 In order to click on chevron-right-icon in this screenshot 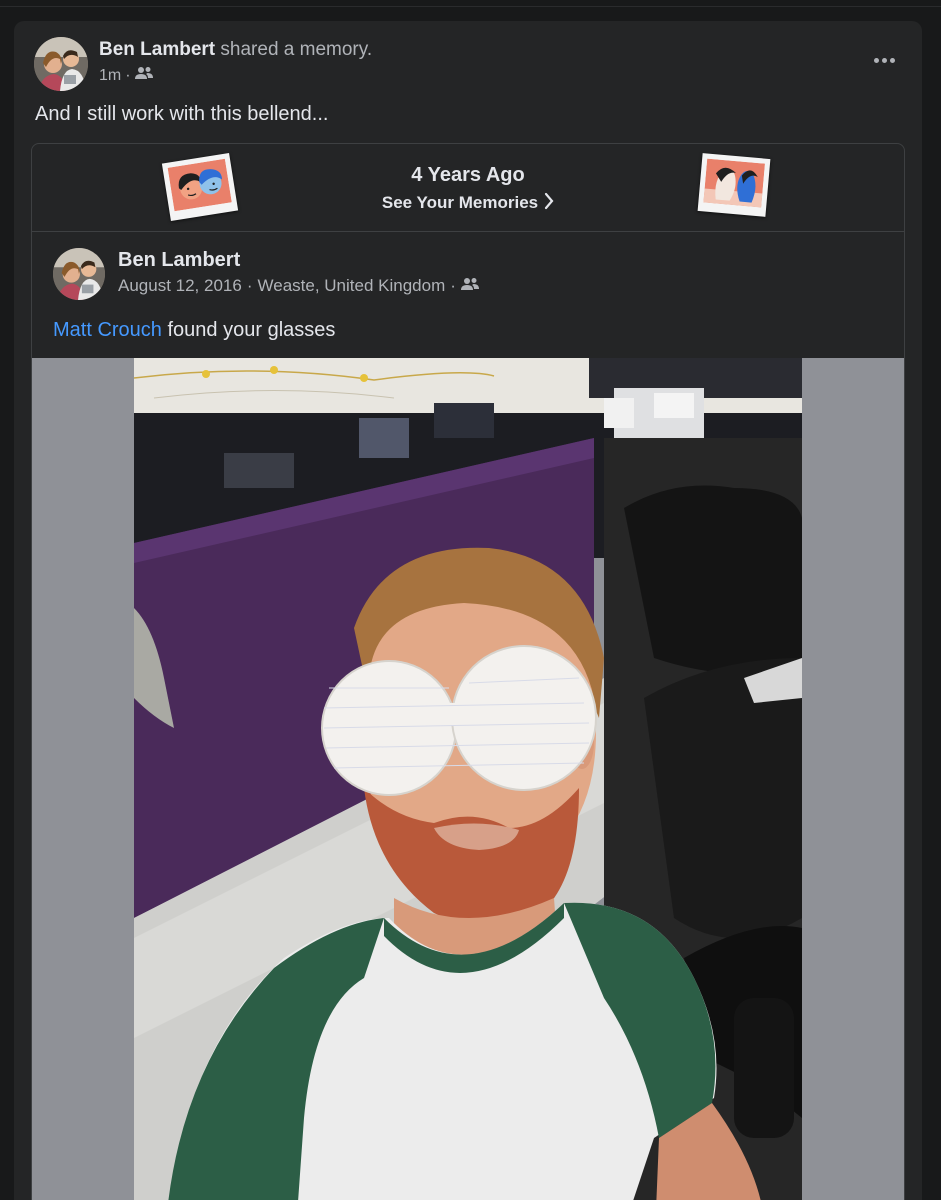, I will do `click(549, 203)`.